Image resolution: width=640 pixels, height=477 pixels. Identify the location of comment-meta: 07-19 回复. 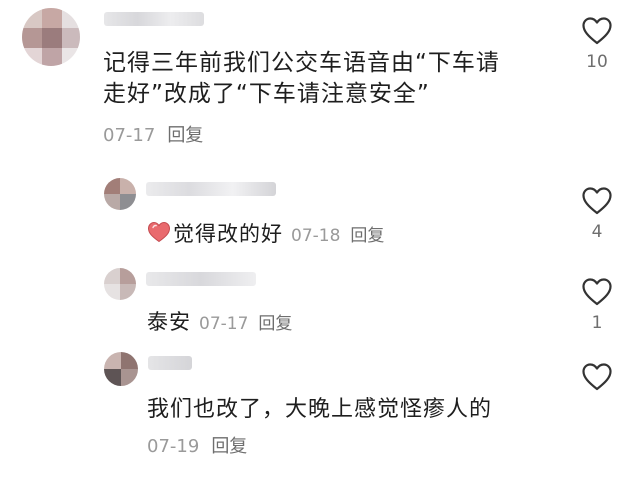
(197, 447).